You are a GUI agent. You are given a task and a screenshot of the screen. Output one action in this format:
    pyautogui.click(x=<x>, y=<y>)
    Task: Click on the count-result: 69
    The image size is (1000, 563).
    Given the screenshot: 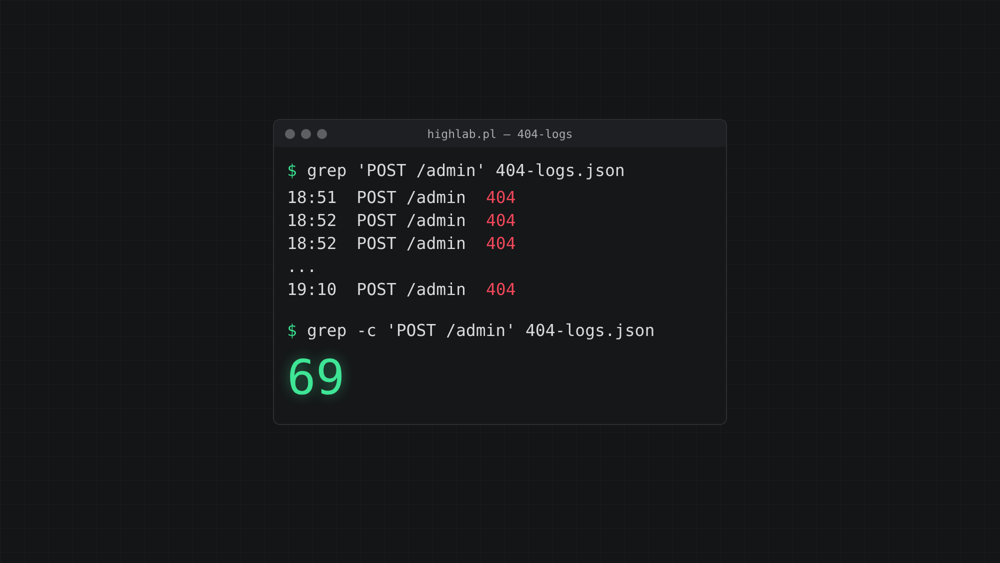 What is the action you would take?
    pyautogui.click(x=316, y=378)
    